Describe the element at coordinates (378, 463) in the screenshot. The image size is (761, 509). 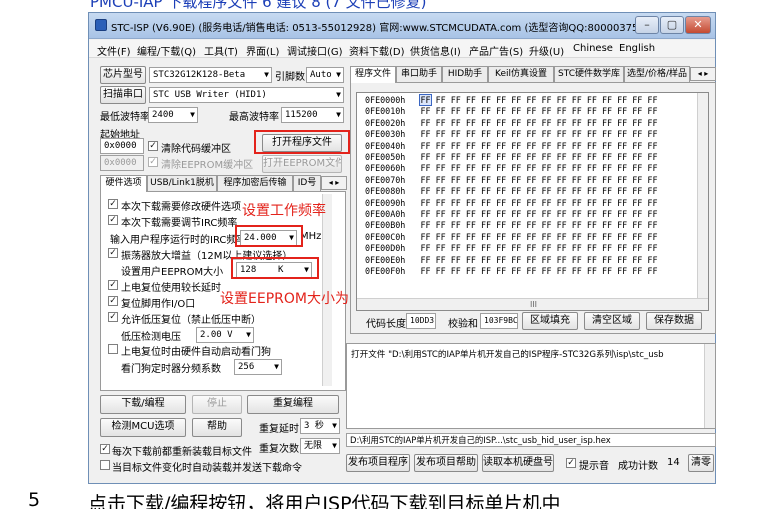
I see `publish-project-button: 发布项目程序` at that location.